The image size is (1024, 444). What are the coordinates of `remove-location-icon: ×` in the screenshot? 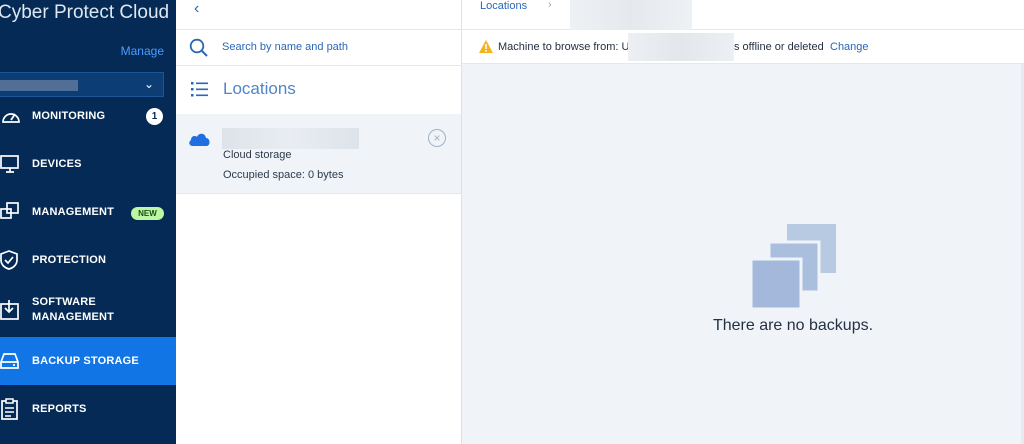 It's located at (437, 138).